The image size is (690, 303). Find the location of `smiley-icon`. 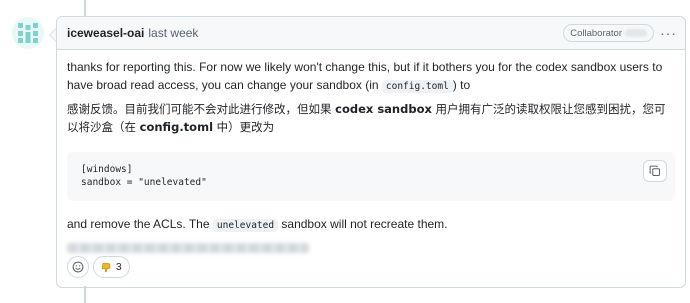

smiley-icon is located at coordinates (78, 267).